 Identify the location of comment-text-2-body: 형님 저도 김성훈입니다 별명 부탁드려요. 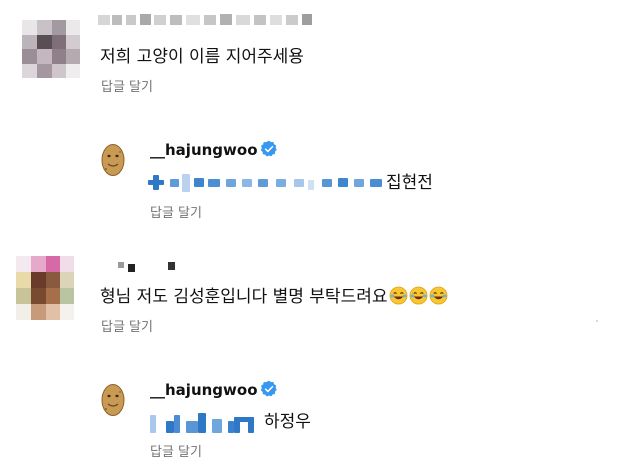
(244, 297).